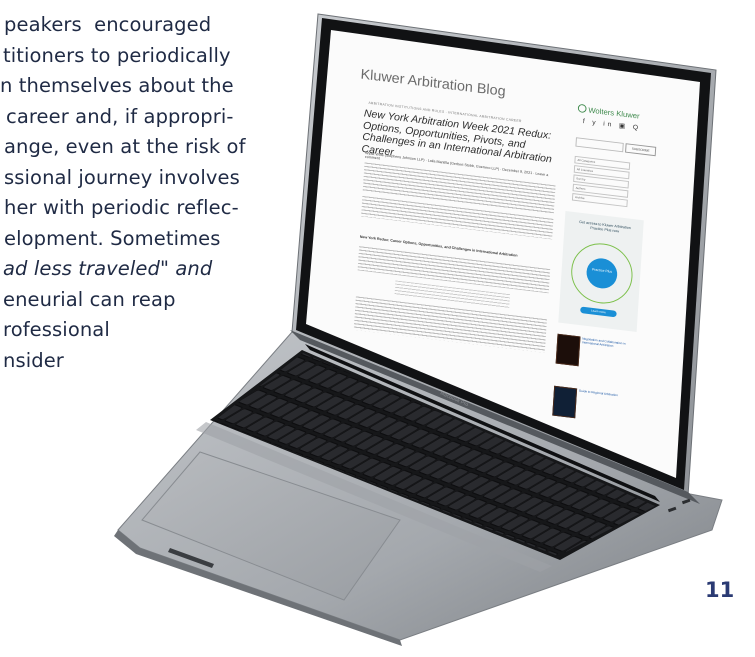 The height and width of the screenshot is (657, 755). I want to click on blog-title: Kluwer Arbitration Blog, so click(433, 82).